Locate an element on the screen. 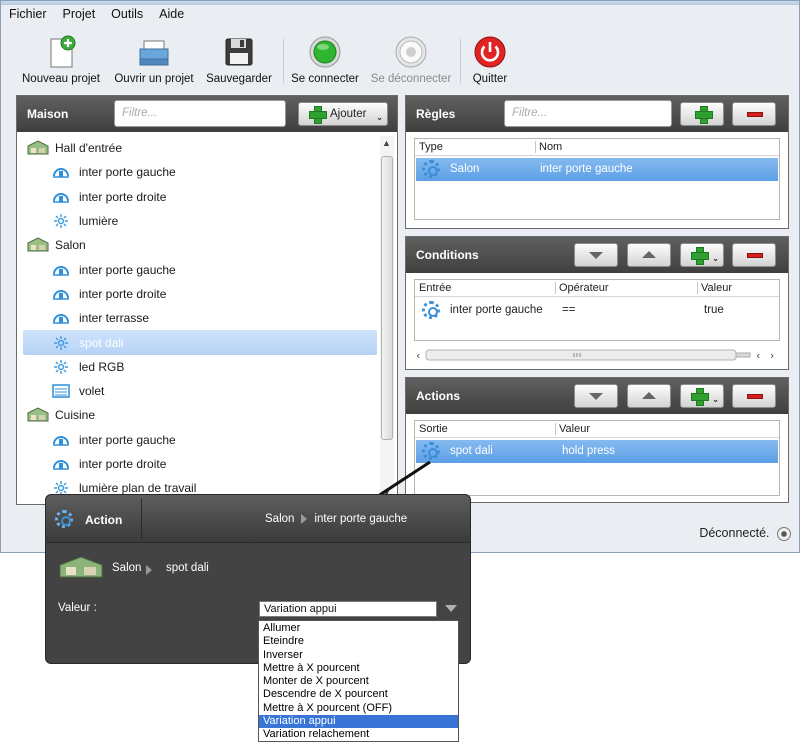 Image resolution: width=800 pixels, height=744 pixels. quit-label: Quitter is located at coordinates (490, 79).